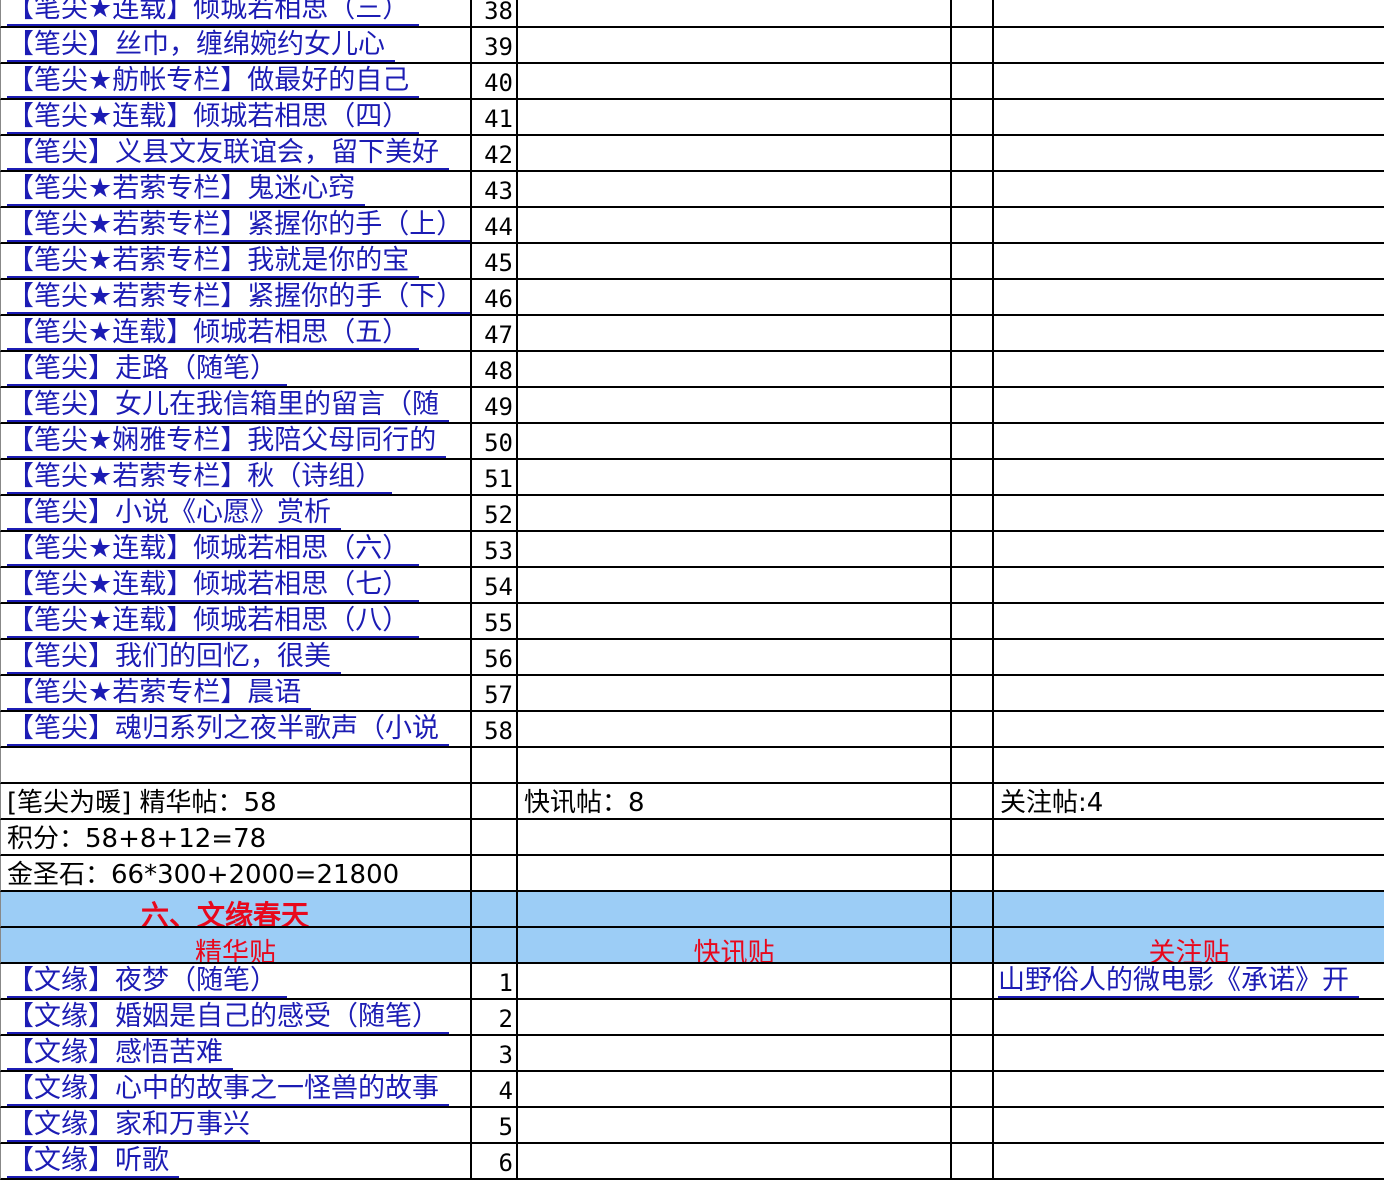  I want to click on post-number-cell: 58, so click(495, 730).